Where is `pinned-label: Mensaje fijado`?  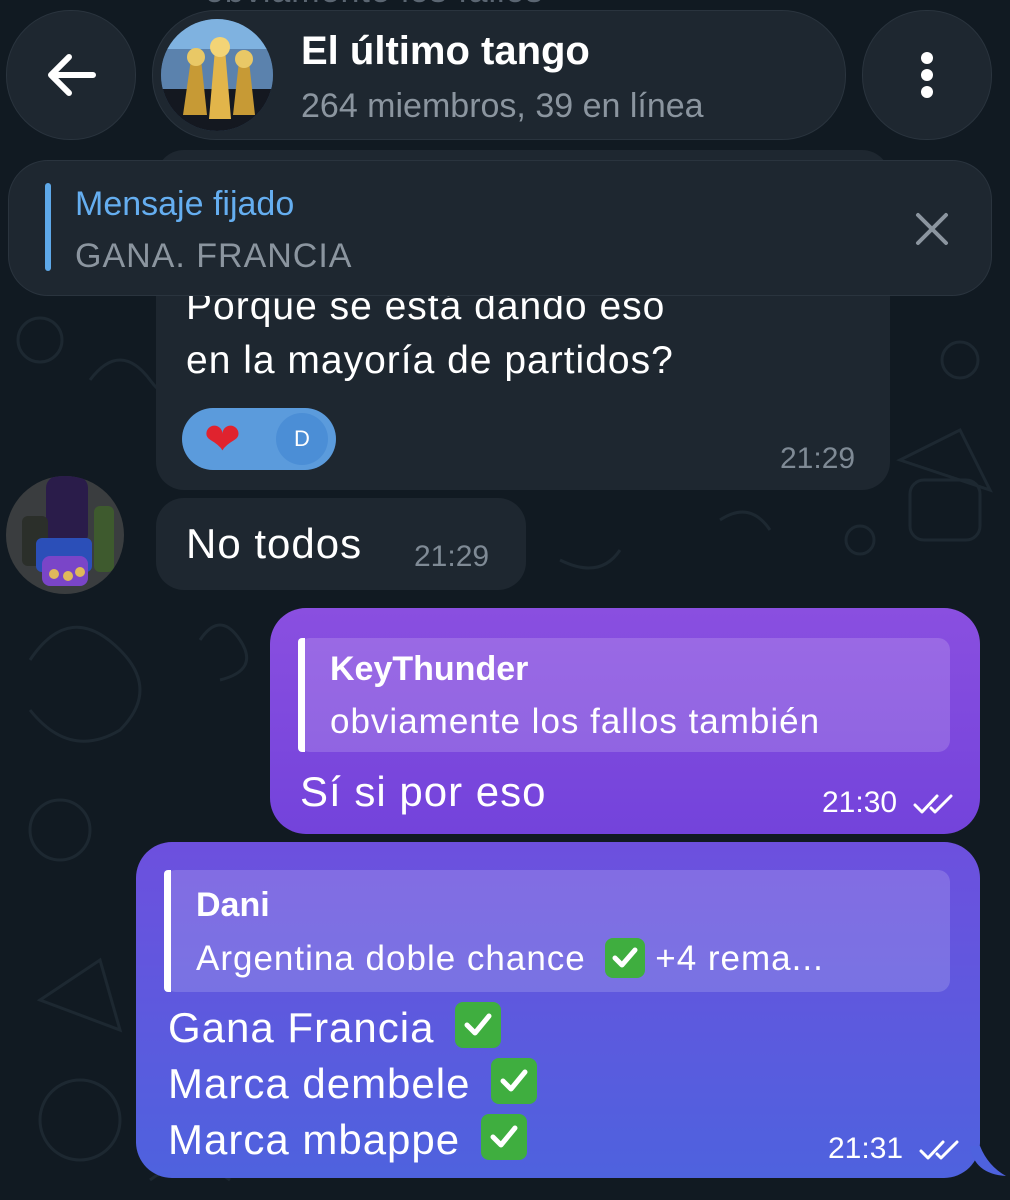
pinned-label: Mensaje fijado is located at coordinates (185, 204).